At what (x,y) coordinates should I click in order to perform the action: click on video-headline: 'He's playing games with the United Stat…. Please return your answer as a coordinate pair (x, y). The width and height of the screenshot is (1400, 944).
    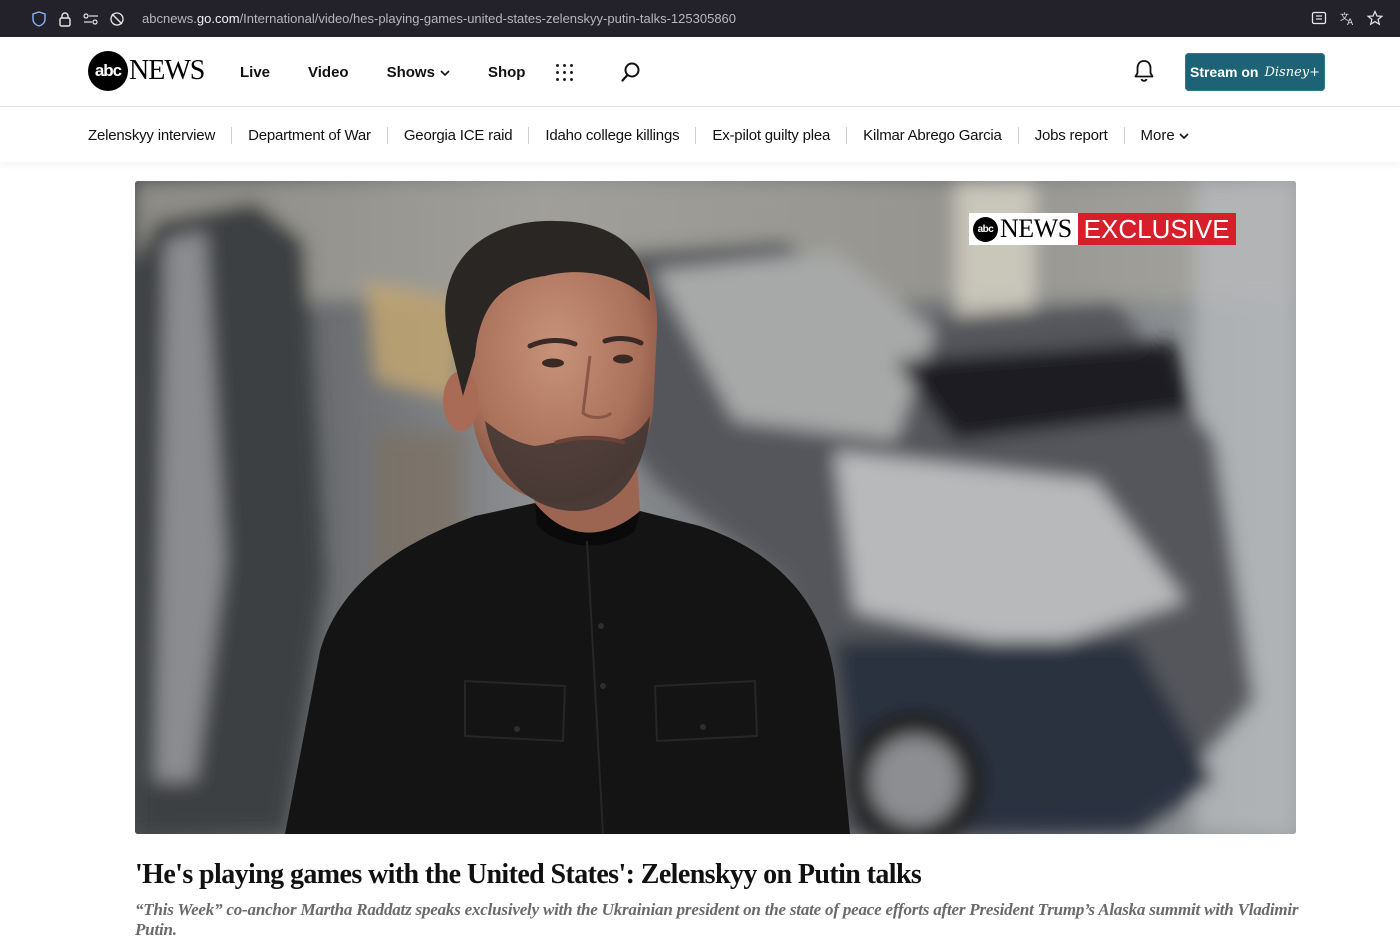
    Looking at the image, I should click on (528, 874).